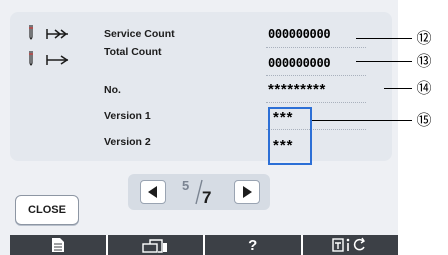 The image size is (448, 255). I want to click on machine-no-label: No., so click(112, 90).